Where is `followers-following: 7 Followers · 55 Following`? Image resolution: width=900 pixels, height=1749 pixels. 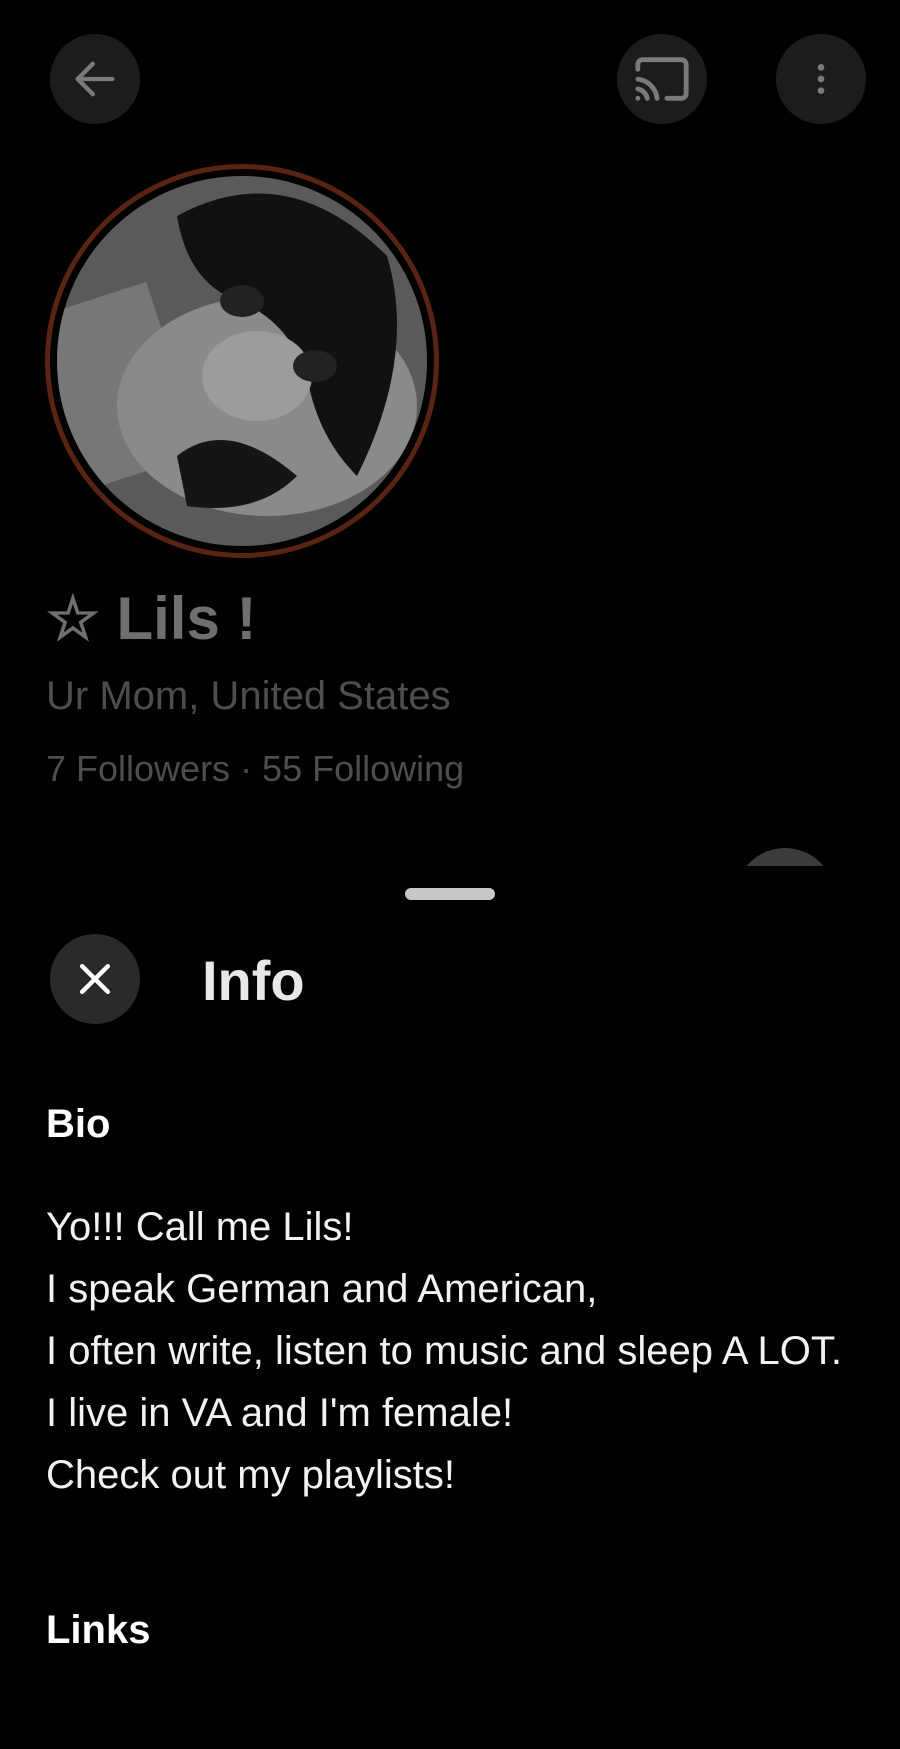 followers-following: 7 Followers · 55 Following is located at coordinates (255, 769).